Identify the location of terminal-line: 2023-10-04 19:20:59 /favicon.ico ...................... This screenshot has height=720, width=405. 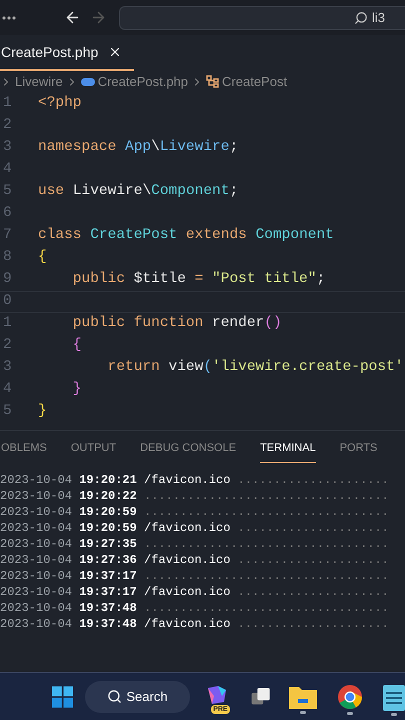
(195, 528).